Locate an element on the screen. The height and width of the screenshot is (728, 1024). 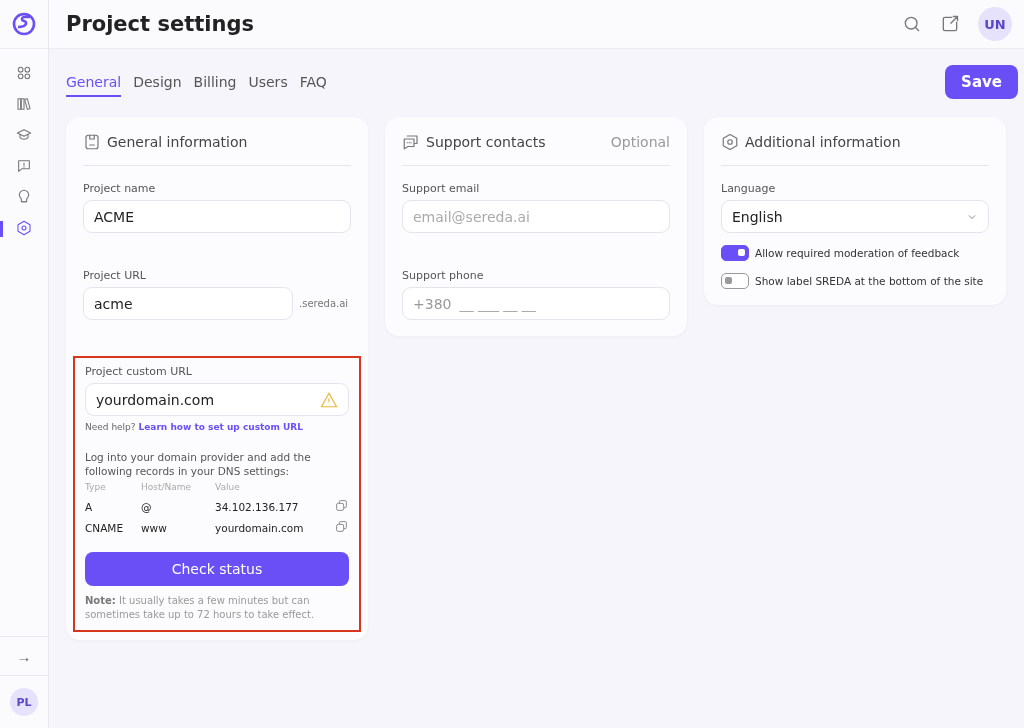
tab: Users is located at coordinates (268, 85).